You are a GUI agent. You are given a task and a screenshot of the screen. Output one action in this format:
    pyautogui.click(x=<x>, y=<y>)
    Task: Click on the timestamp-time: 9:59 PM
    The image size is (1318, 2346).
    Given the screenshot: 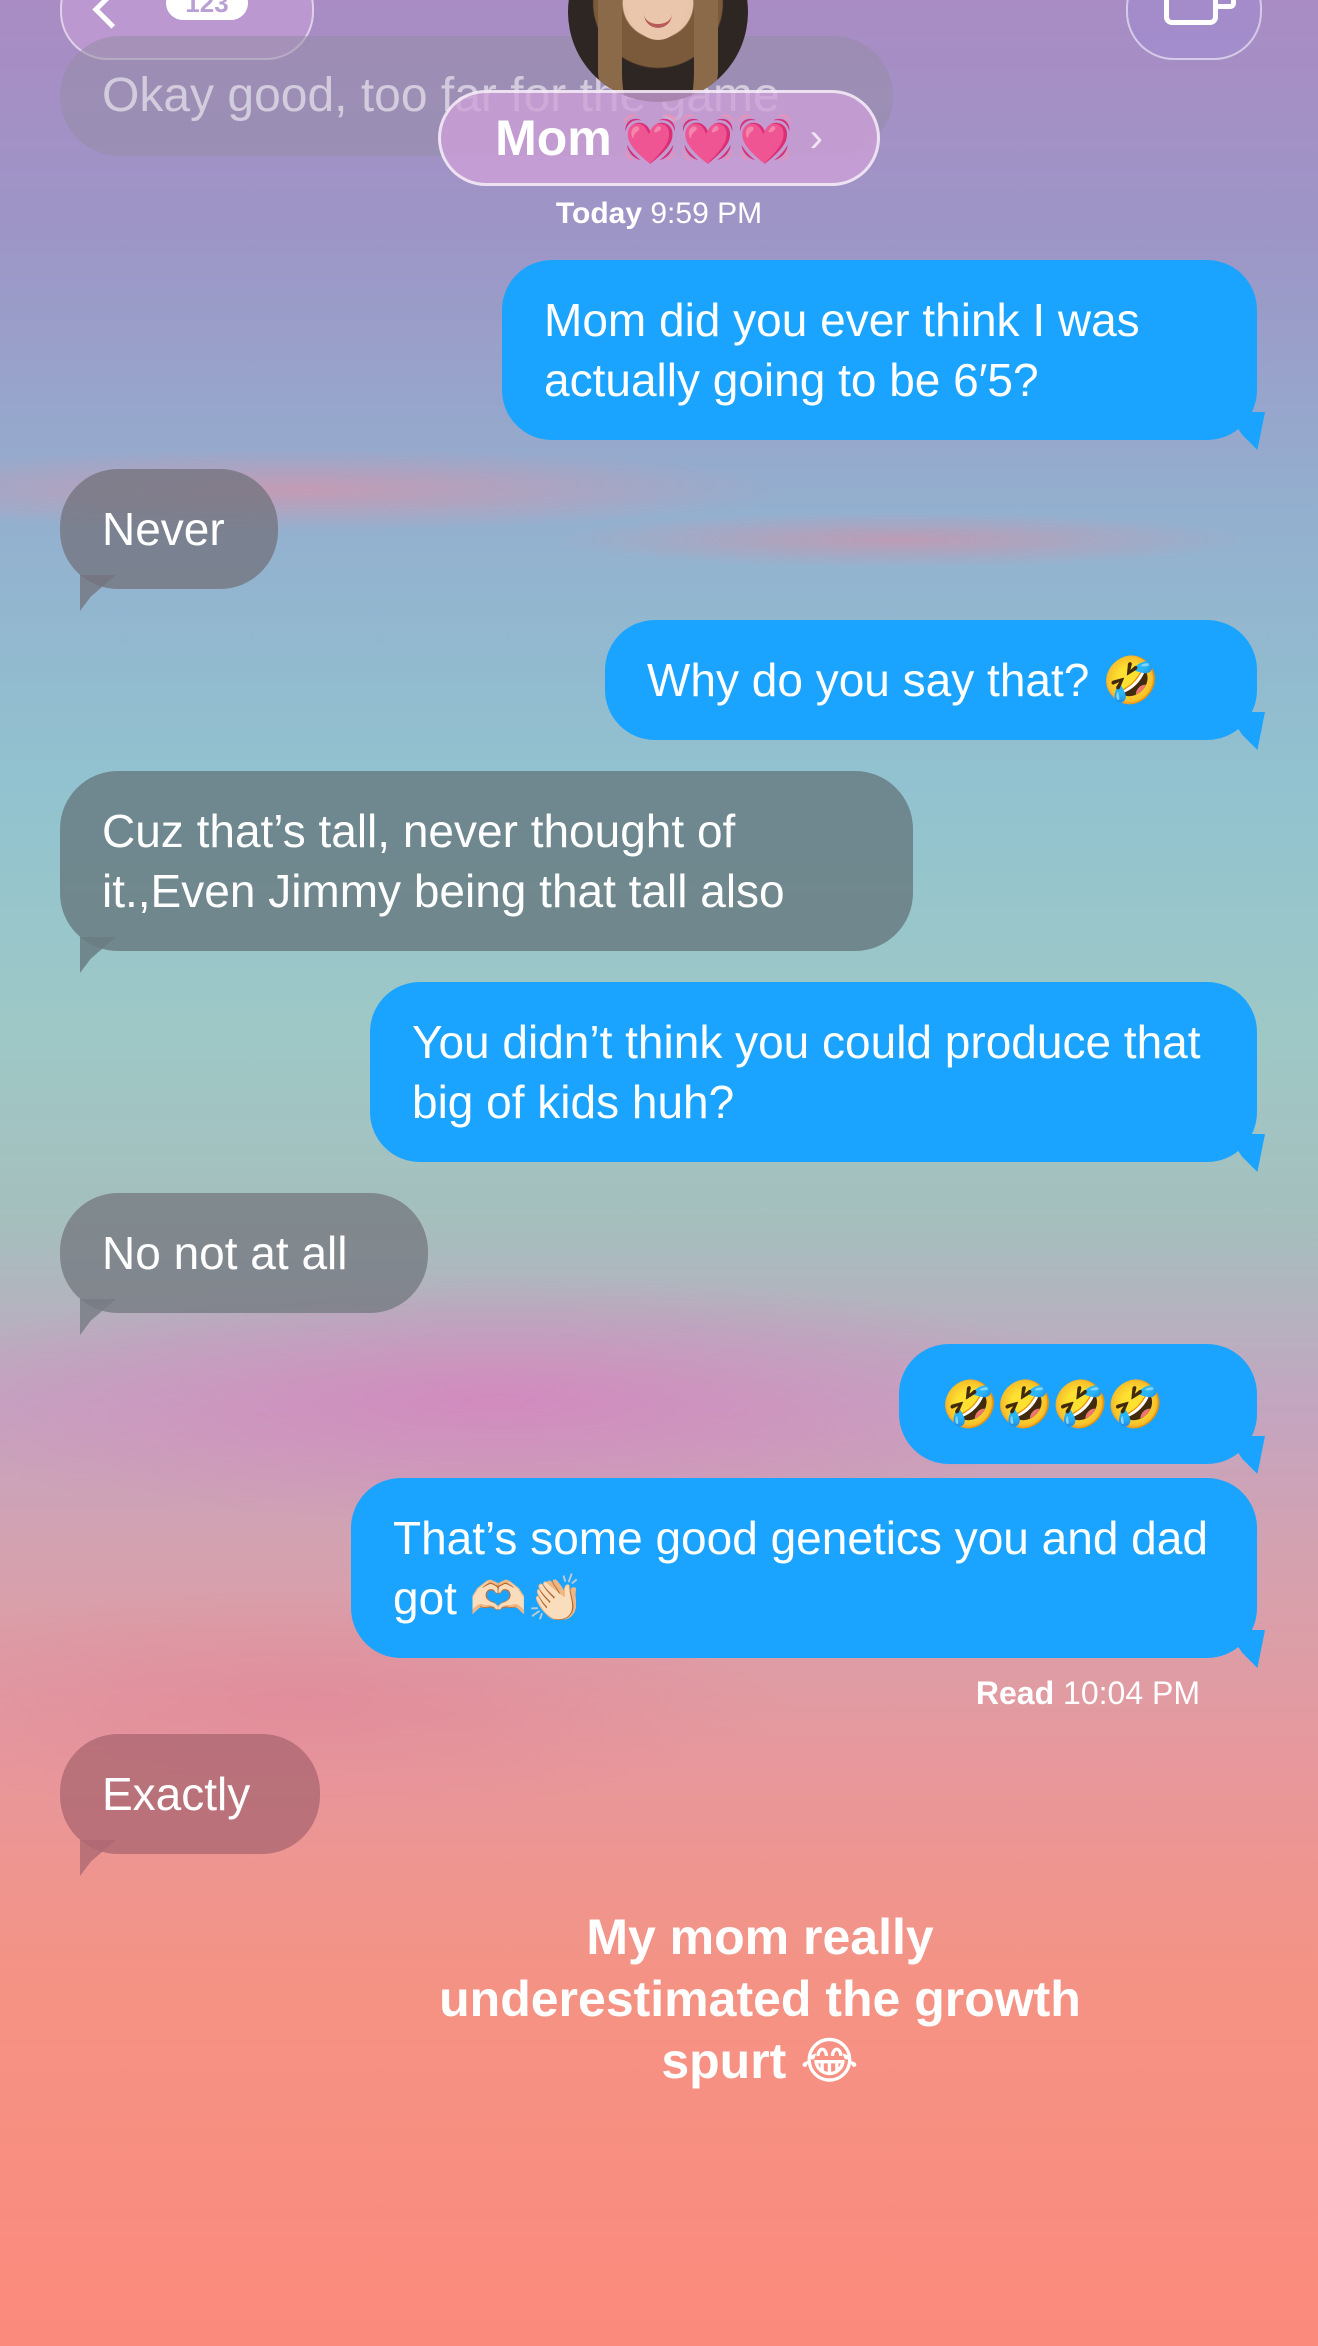 What is the action you would take?
    pyautogui.click(x=706, y=213)
    